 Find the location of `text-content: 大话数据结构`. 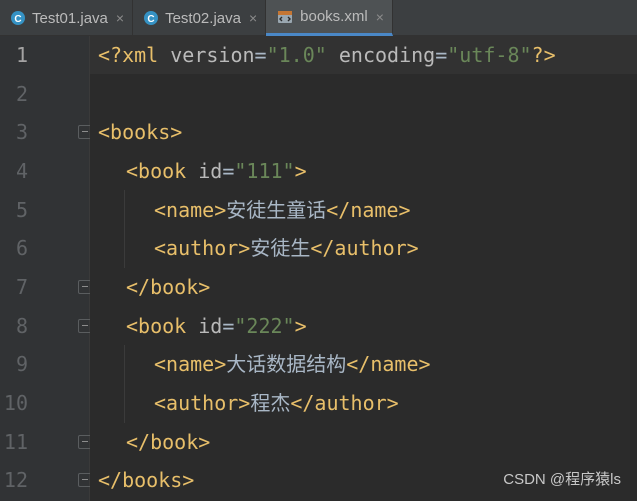

text-content: 大话数据结构 is located at coordinates (286, 364).